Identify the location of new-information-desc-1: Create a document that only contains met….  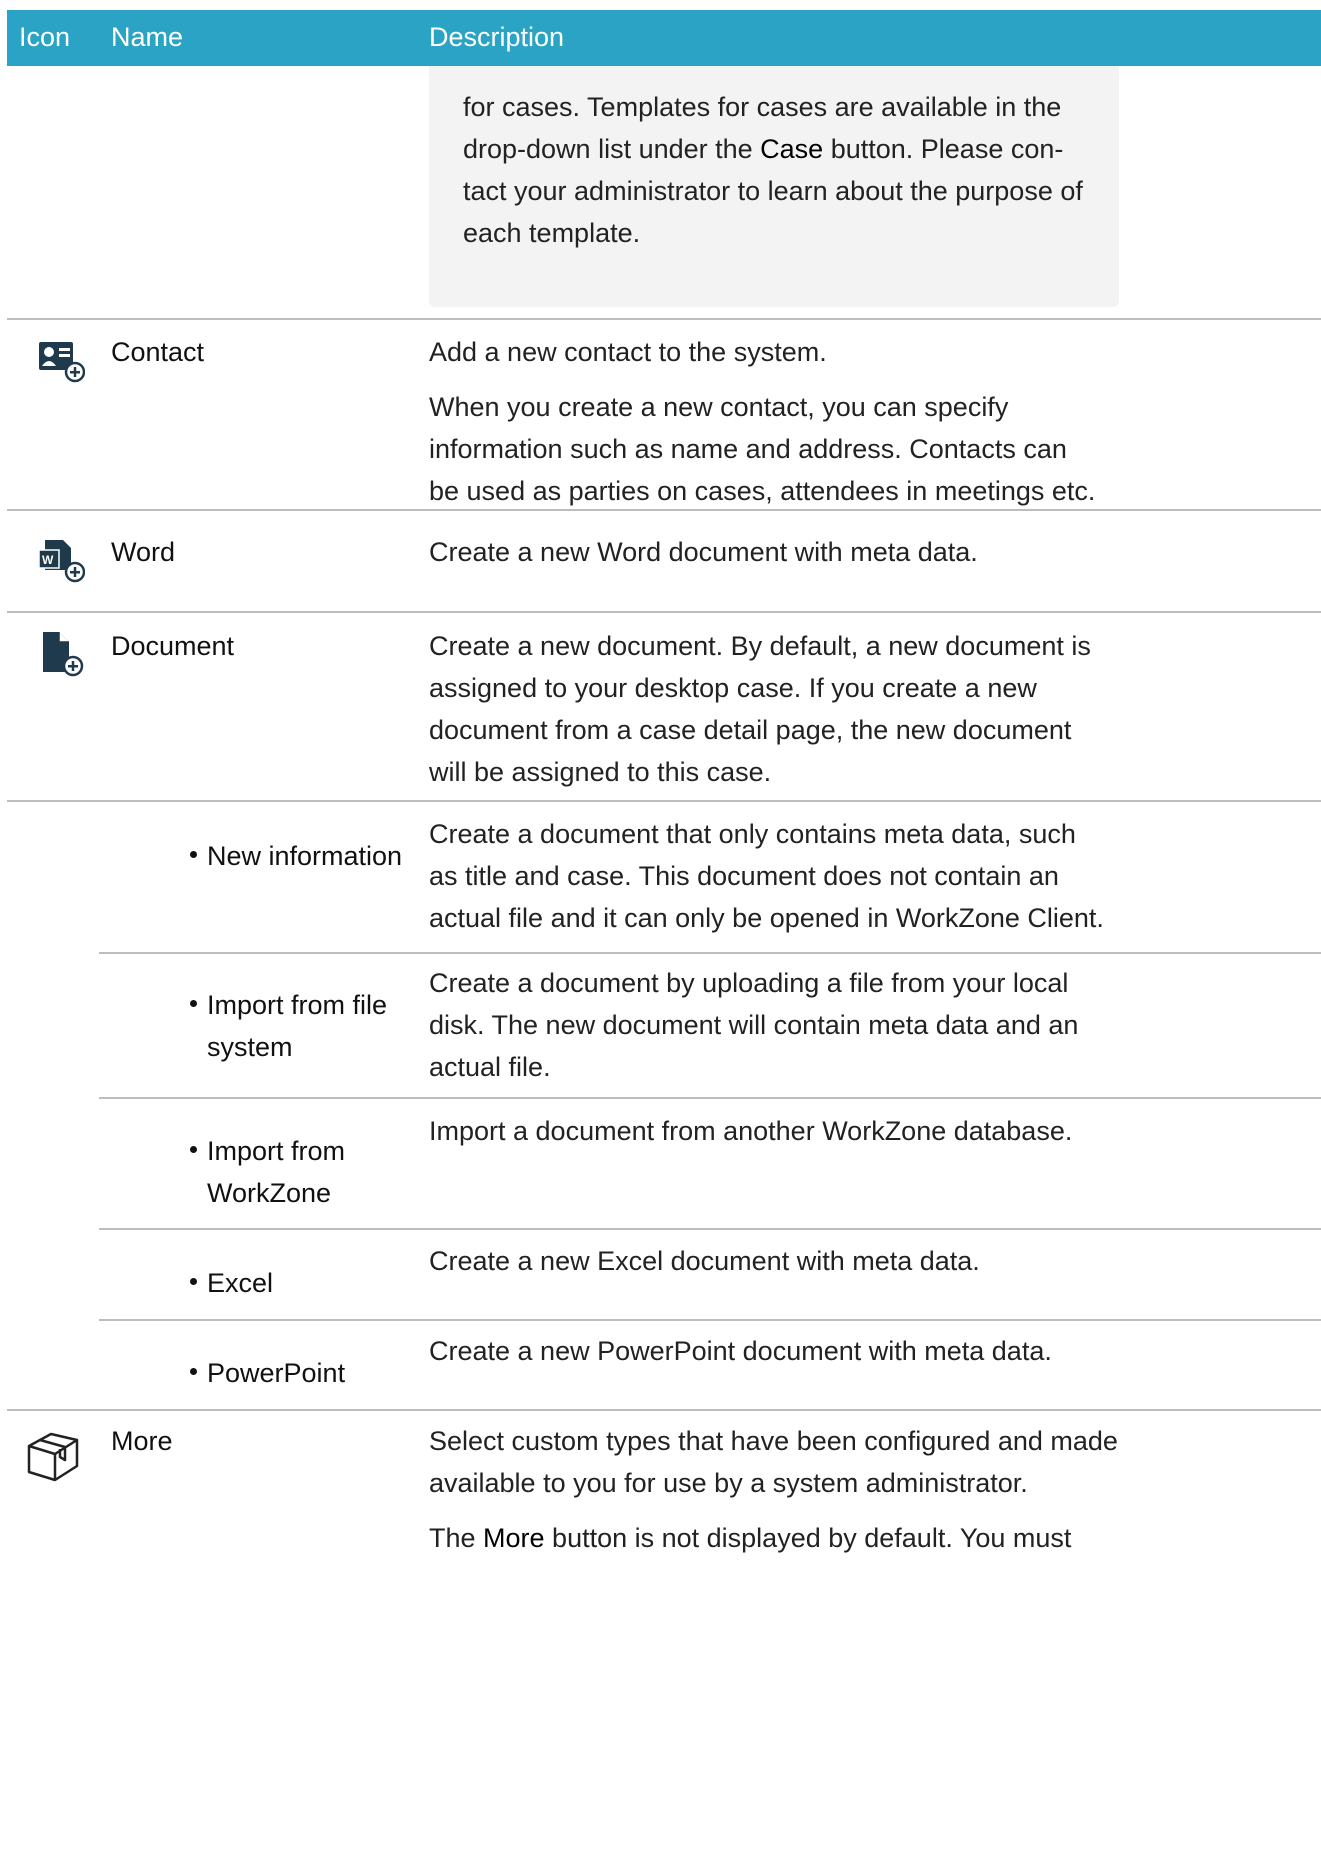
(766, 876).